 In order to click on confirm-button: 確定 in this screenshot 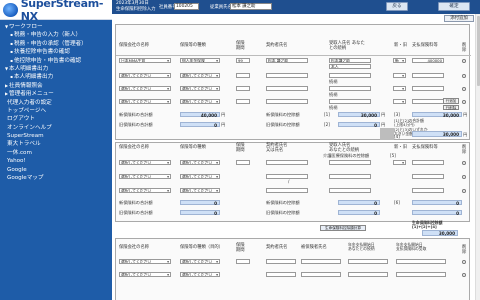, I will do `click(454, 6)`.